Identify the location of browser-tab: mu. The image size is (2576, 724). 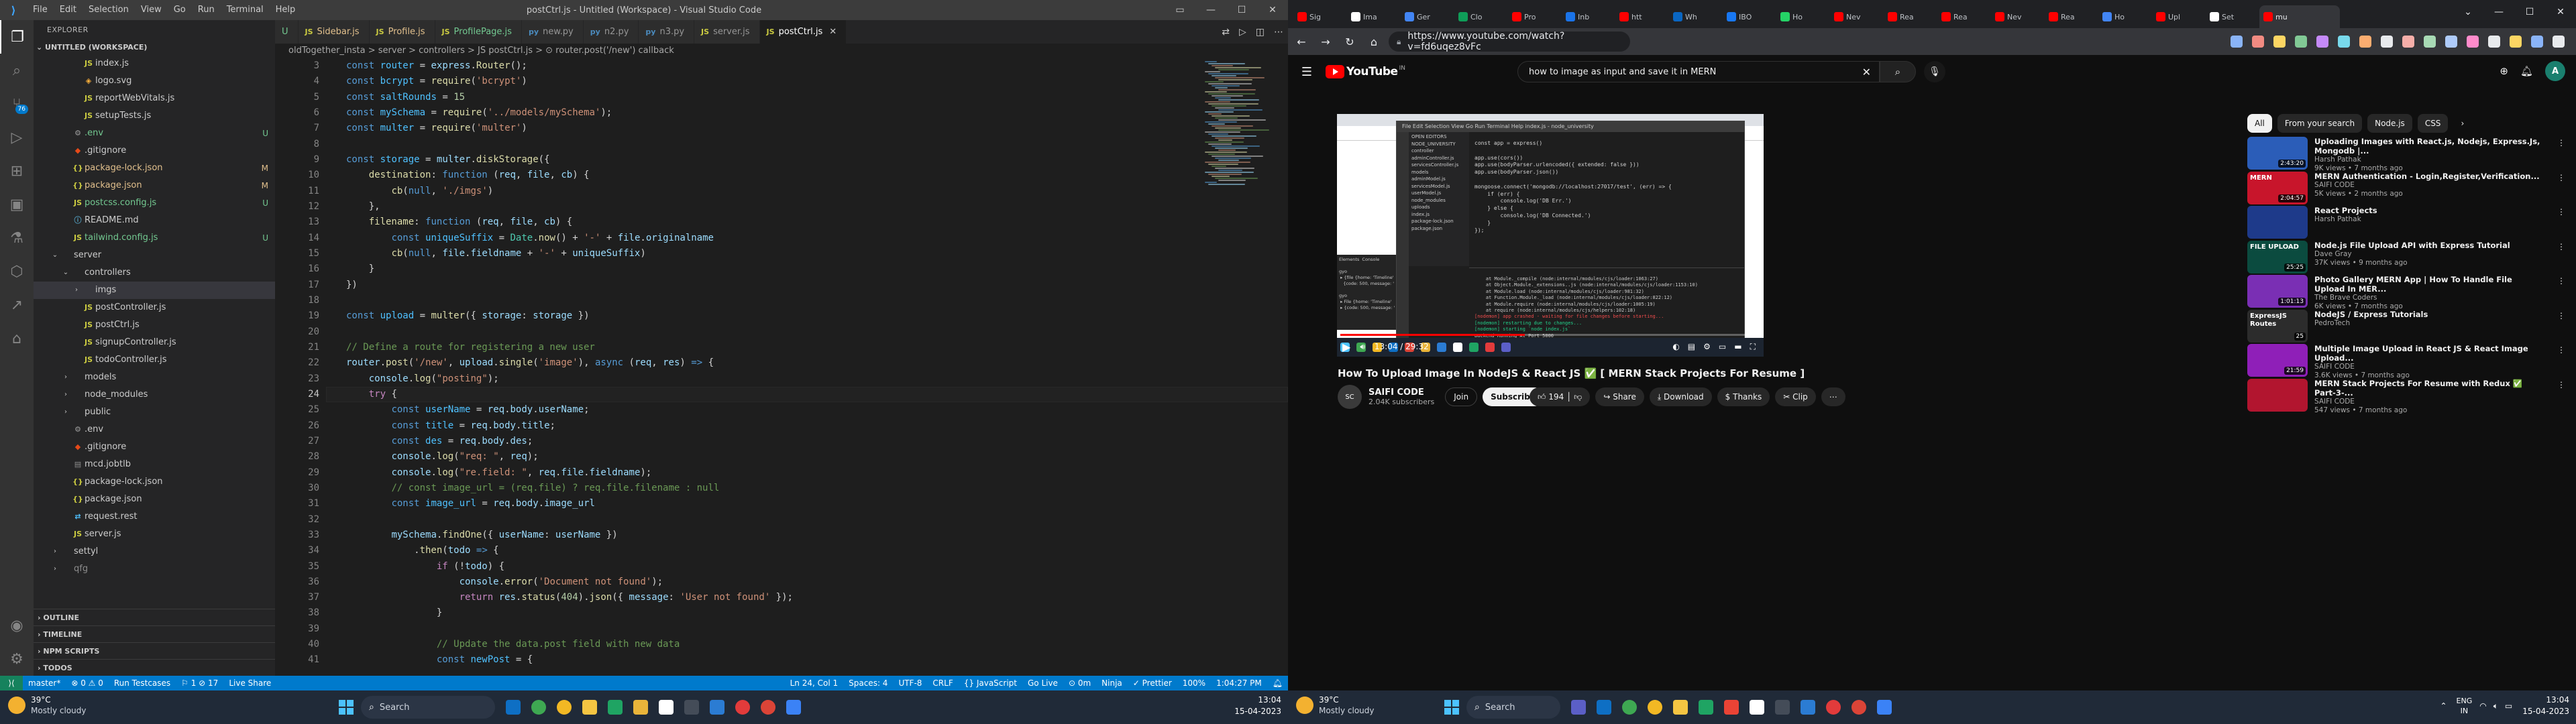
(2299, 16).